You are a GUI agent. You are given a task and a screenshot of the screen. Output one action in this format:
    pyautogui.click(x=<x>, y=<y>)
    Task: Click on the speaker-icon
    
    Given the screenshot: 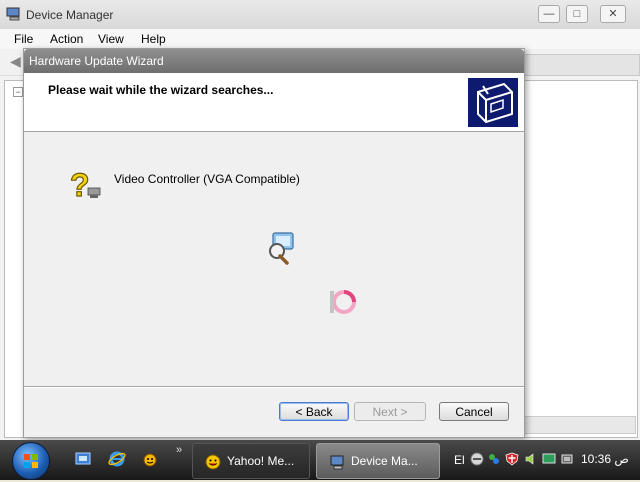 What is the action you would take?
    pyautogui.click(x=531, y=459)
    